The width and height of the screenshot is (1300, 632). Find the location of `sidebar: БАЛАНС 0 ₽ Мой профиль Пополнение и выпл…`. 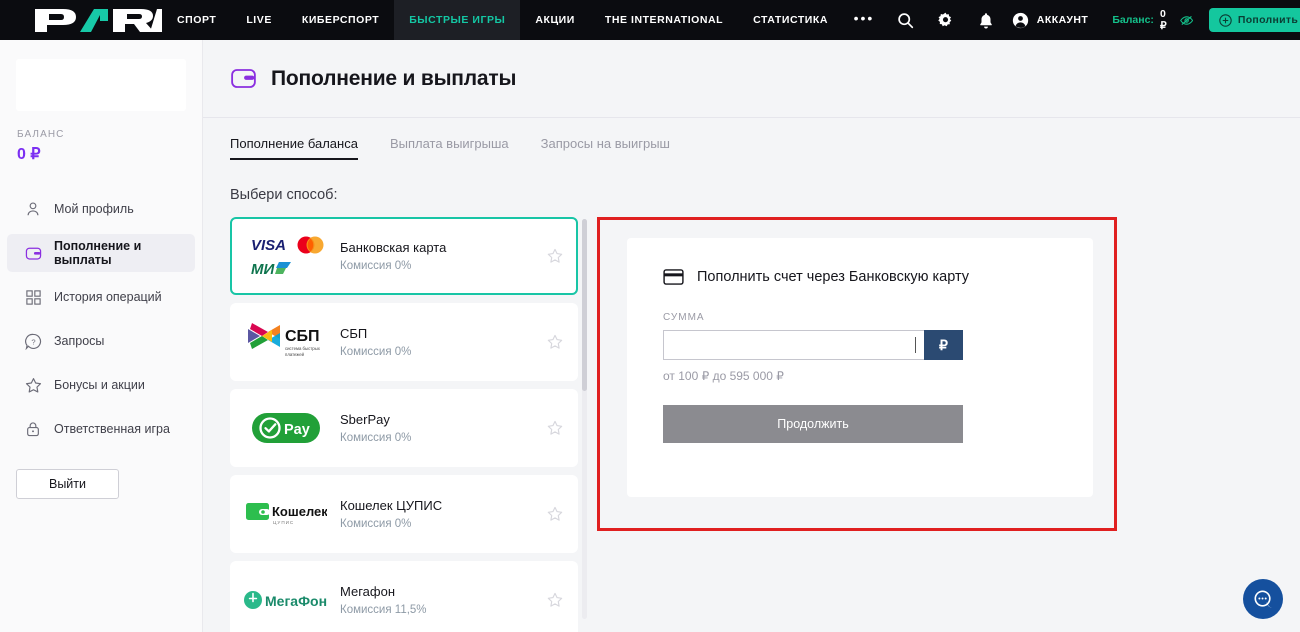

sidebar: БАЛАНС 0 ₽ Мой профиль Пополнение и выпл… is located at coordinates (101, 336).